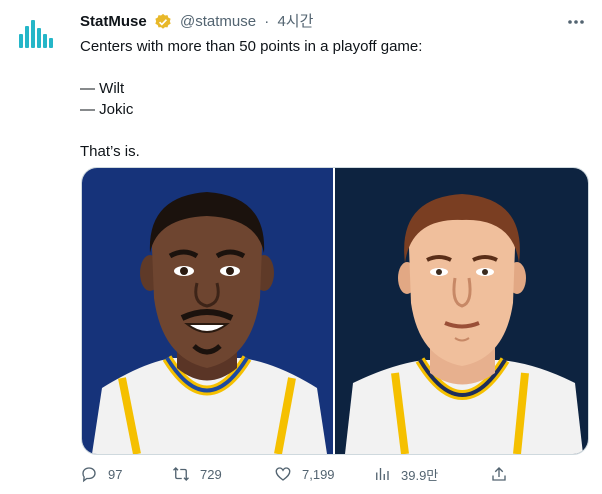 The image size is (602, 494). I want to click on reply-button: 97, so click(101, 474).